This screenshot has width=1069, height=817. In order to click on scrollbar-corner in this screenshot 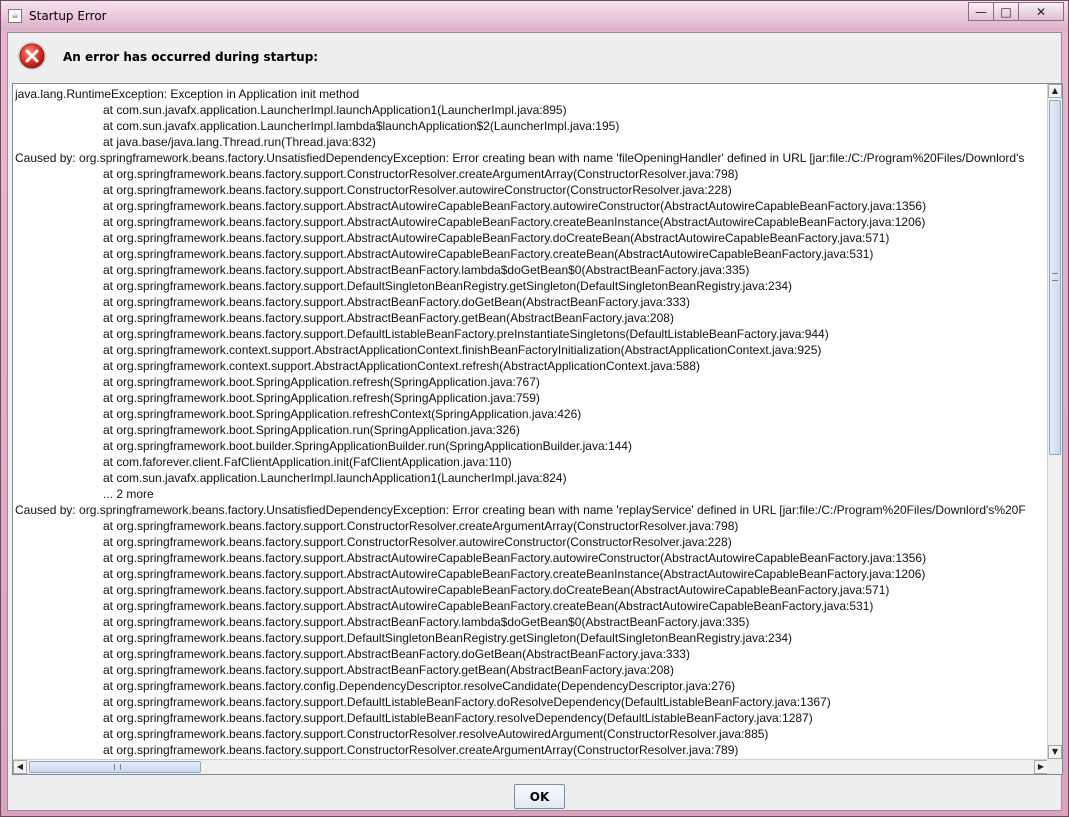, I will do `click(1054, 766)`.